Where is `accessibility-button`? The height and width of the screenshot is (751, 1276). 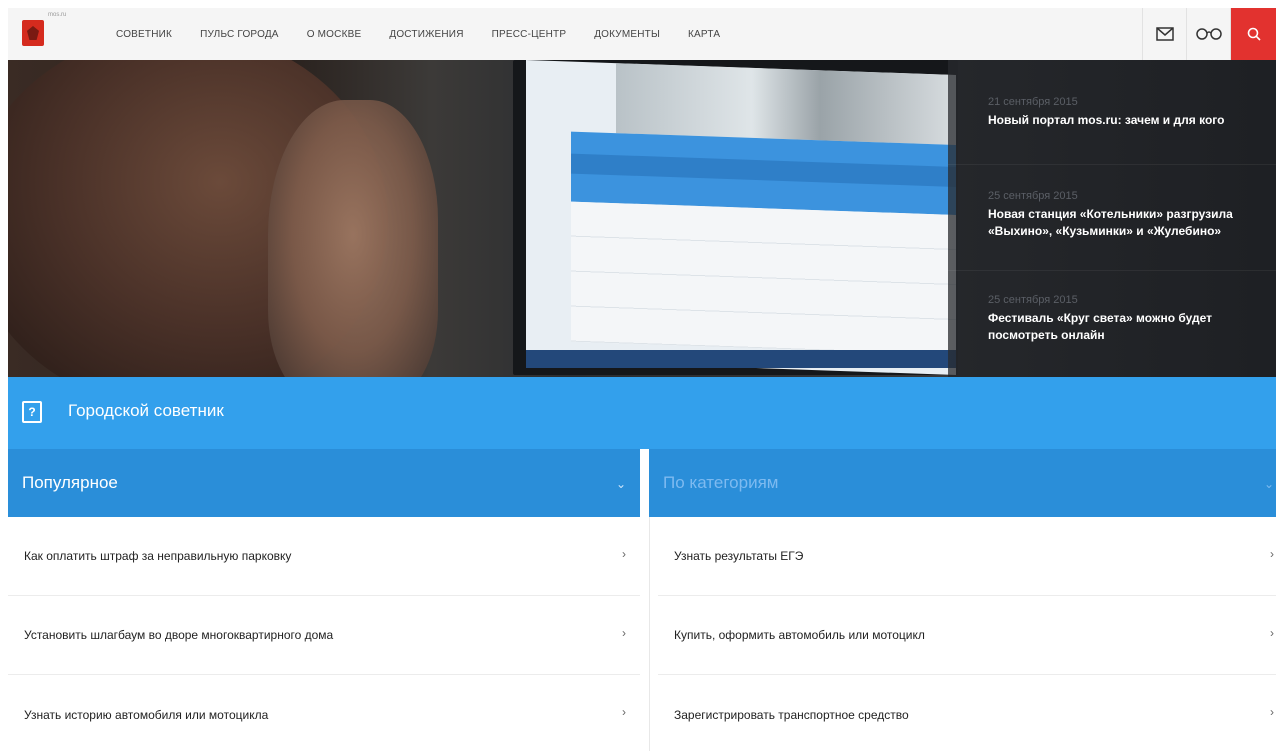 accessibility-button is located at coordinates (1208, 34).